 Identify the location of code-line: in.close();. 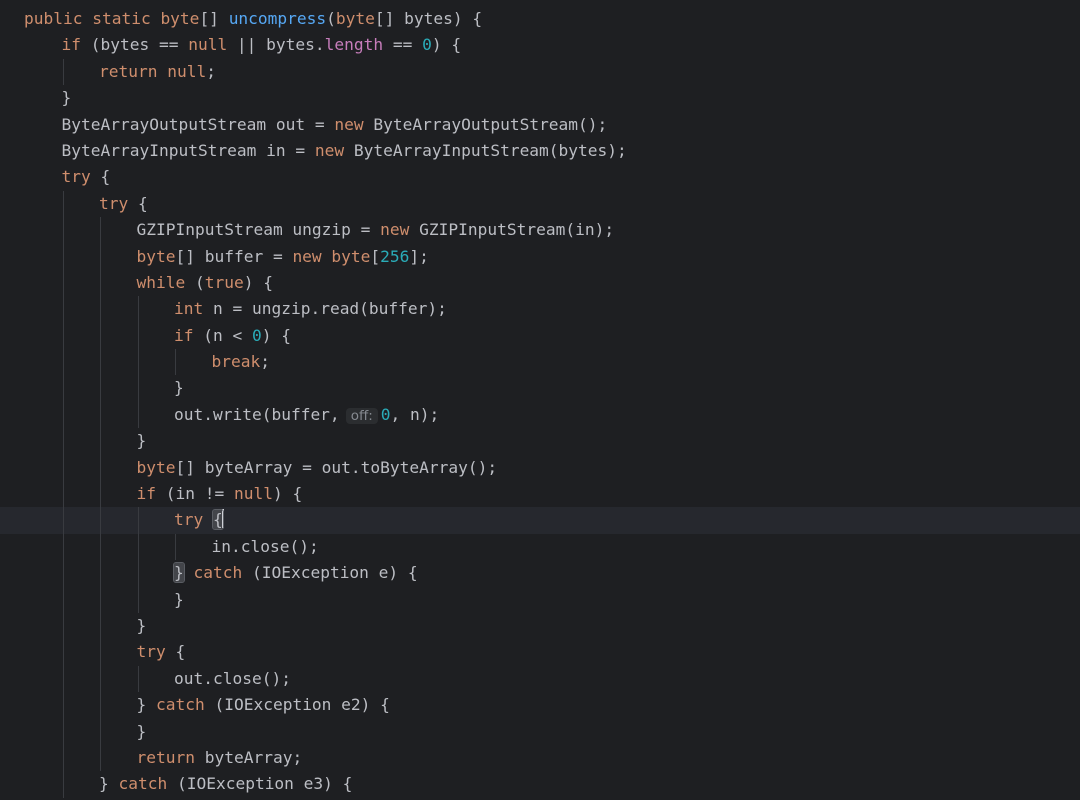
(540, 547).